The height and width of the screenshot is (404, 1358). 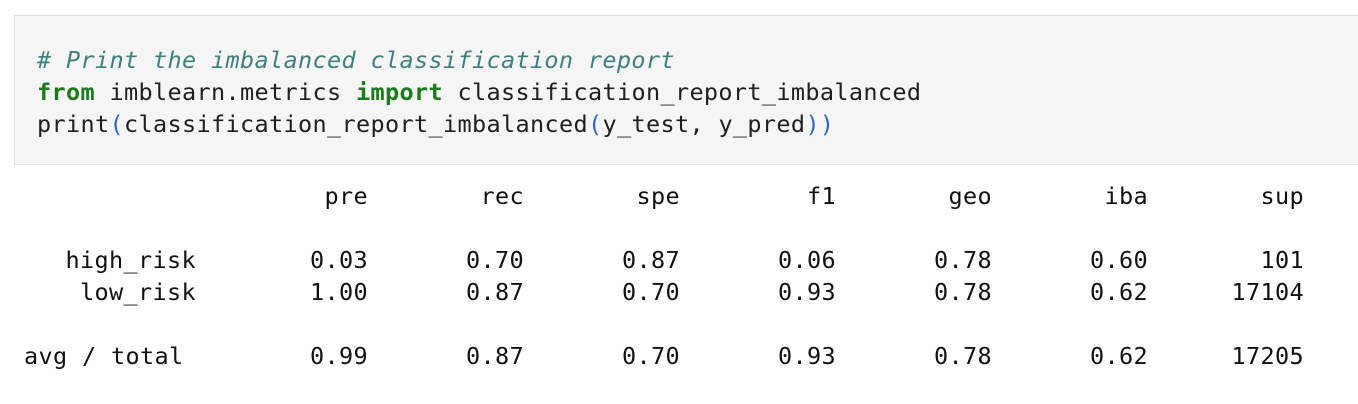 What do you see at coordinates (339, 260) in the screenshot?
I see `cell-high-risk-pre: 0.03` at bounding box center [339, 260].